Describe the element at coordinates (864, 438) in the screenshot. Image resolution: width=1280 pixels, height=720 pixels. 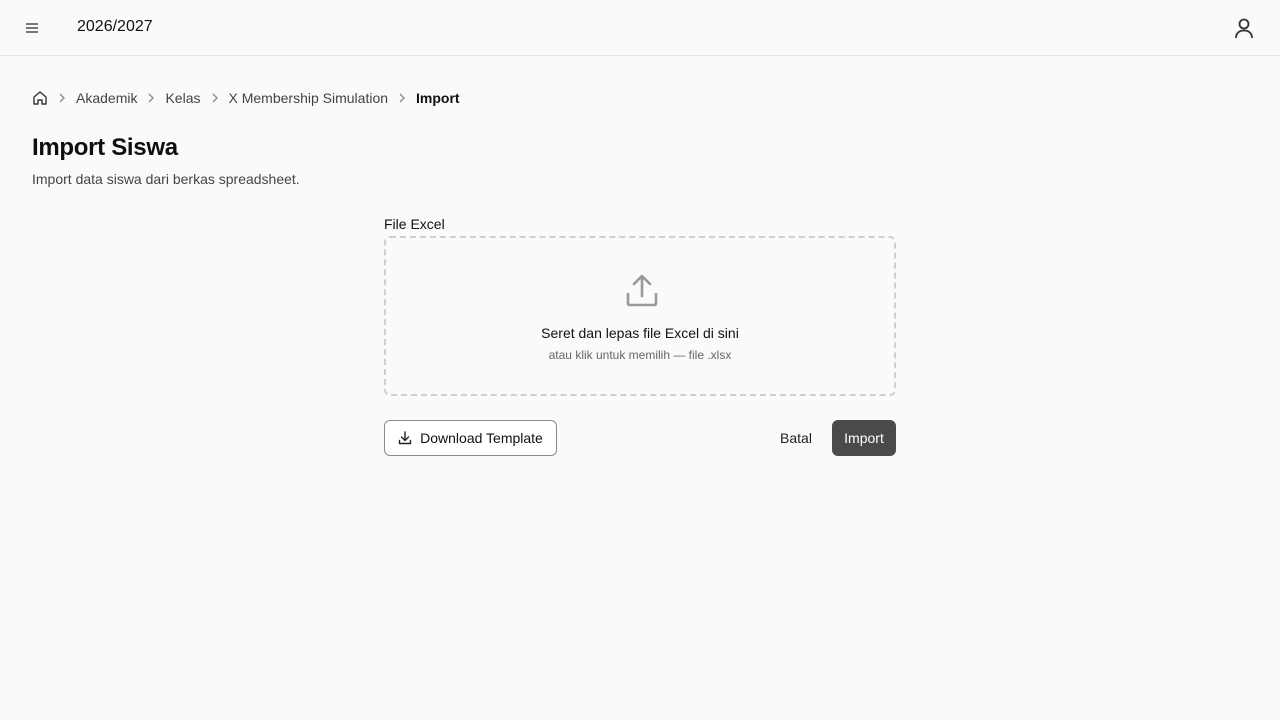
I see `import-button: Import` at that location.